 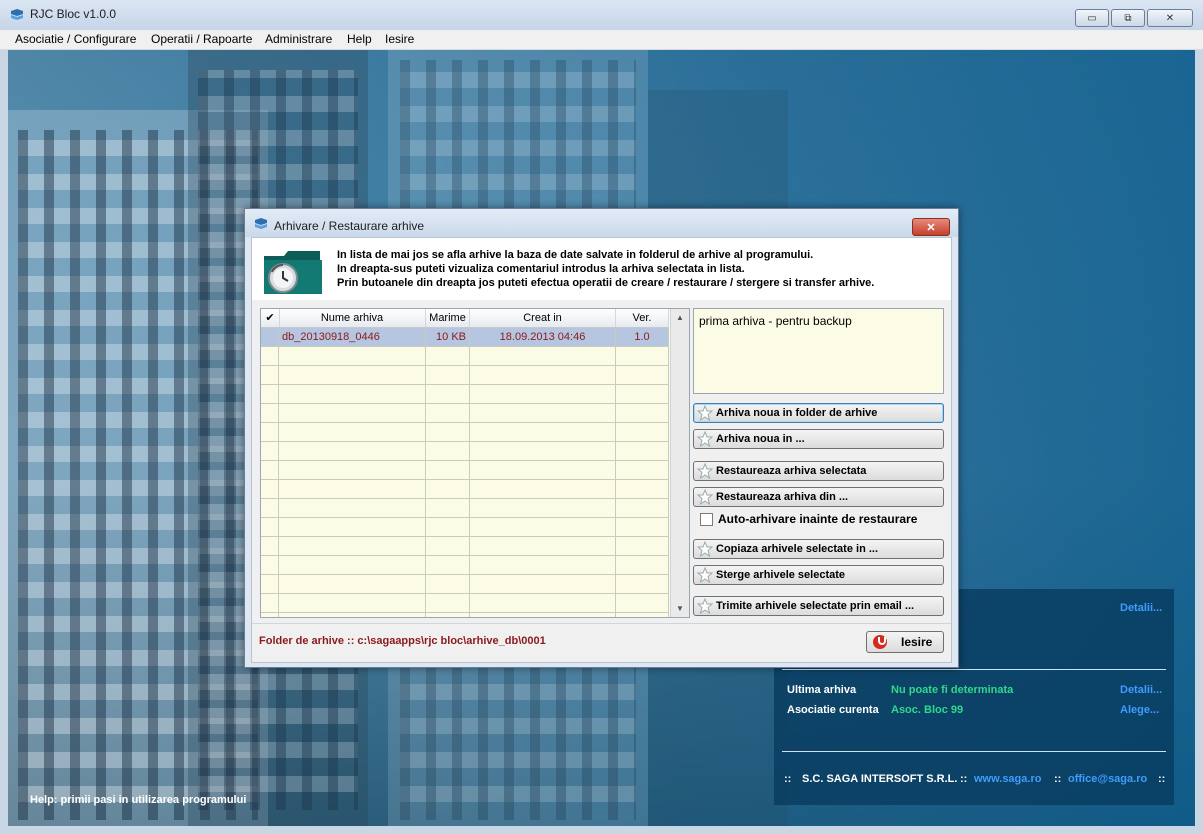 I want to click on minimize-icon: ▭, so click(x=1092, y=18).